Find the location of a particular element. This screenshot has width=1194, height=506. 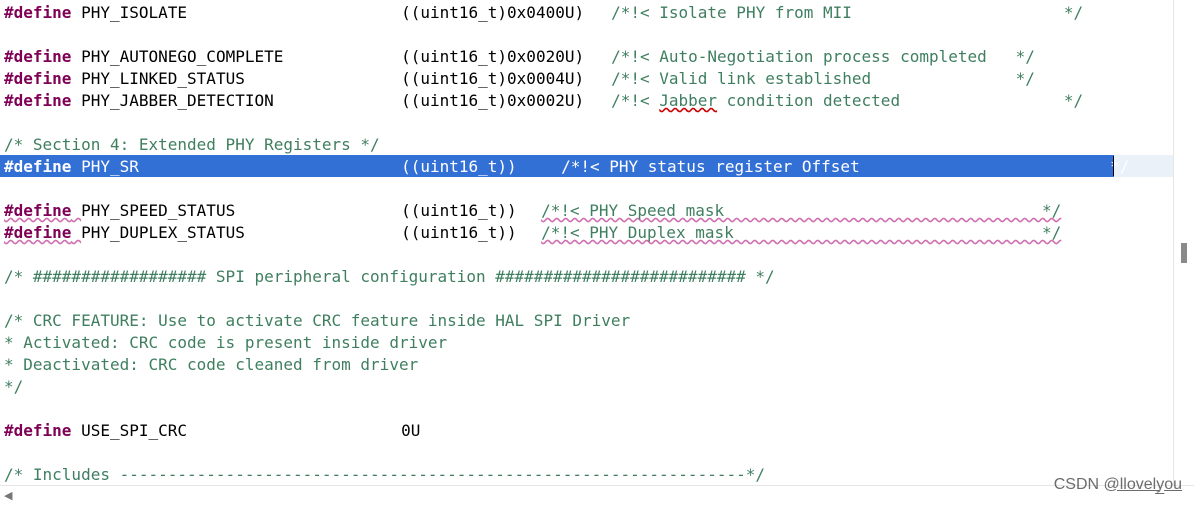

macro-name: PHY_SR is located at coordinates (110, 166).